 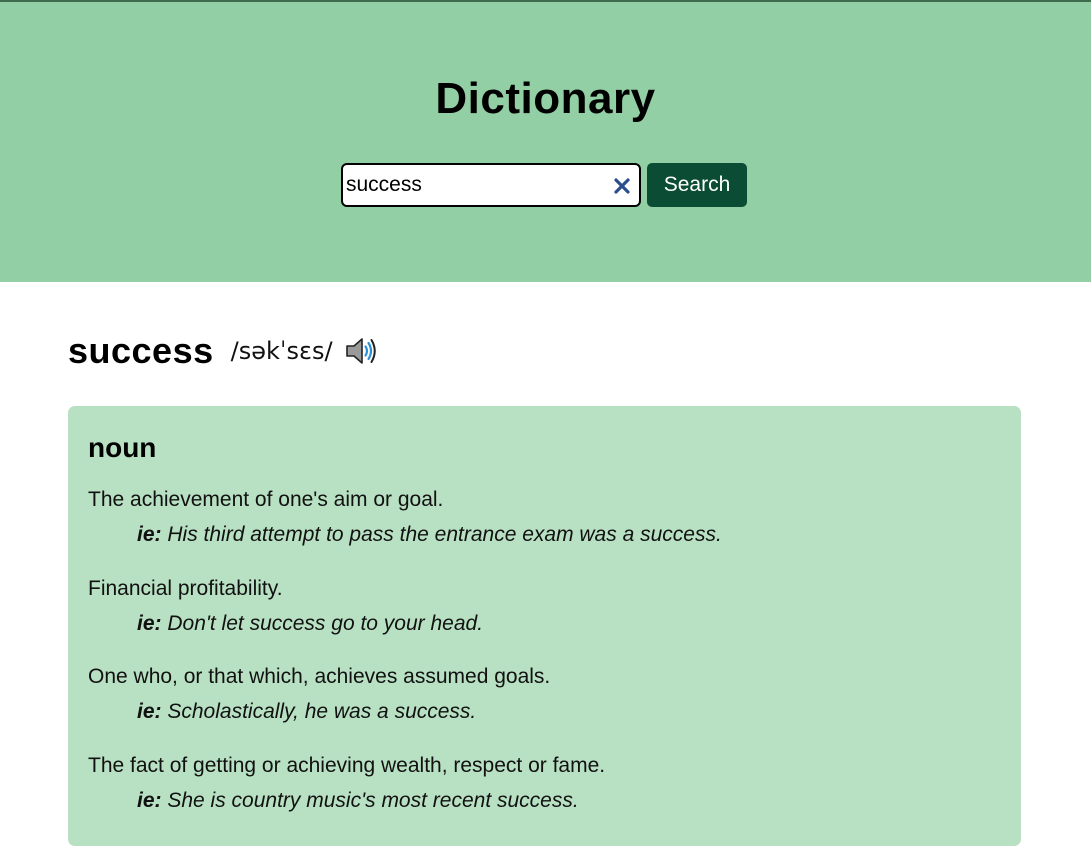 I want to click on word-title: success, so click(x=141, y=350).